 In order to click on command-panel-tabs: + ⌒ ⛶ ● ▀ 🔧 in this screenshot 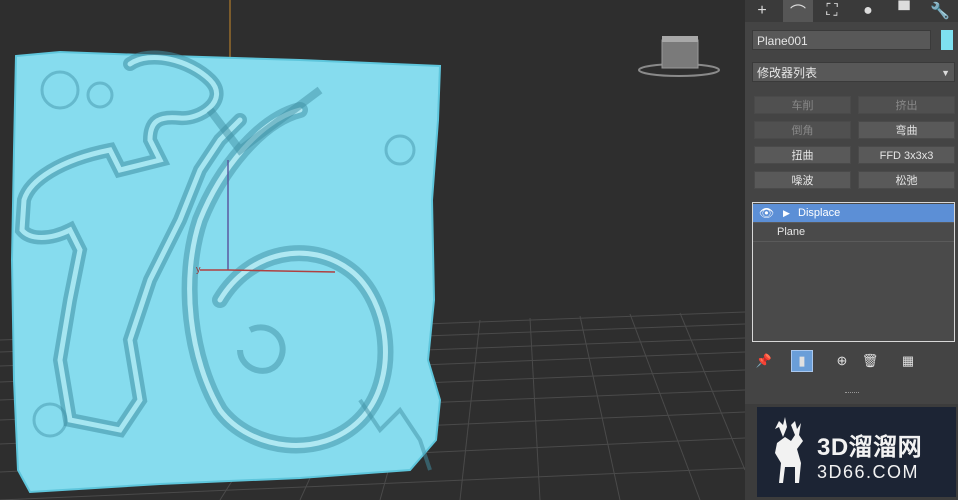, I will do `click(851, 11)`.